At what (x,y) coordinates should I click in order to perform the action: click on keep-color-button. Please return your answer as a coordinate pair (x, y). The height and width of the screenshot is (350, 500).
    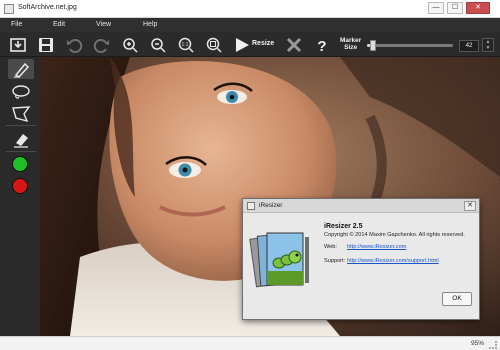
    Looking at the image, I should click on (20, 164).